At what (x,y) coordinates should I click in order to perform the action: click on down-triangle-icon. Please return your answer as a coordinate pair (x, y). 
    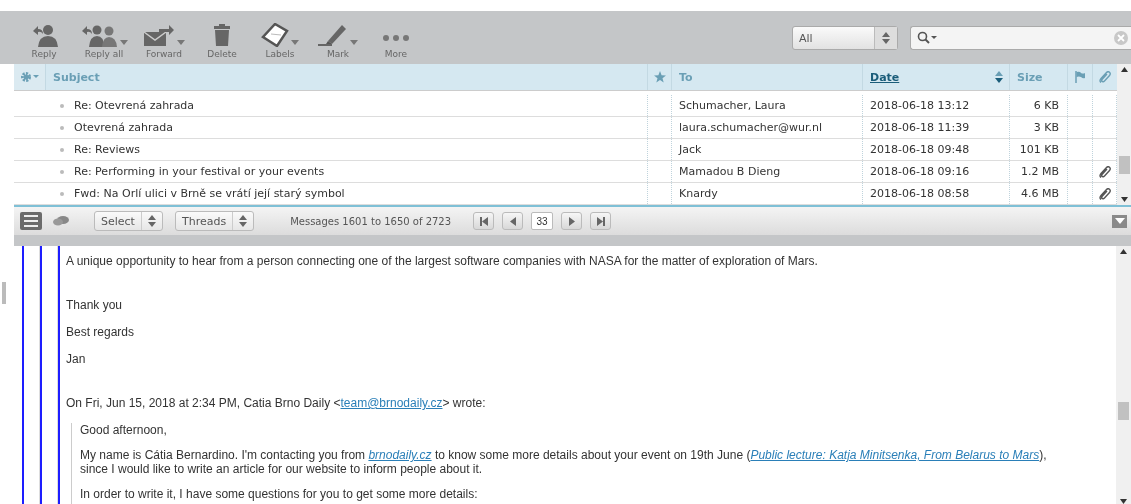
    Looking at the image, I should click on (1119, 221).